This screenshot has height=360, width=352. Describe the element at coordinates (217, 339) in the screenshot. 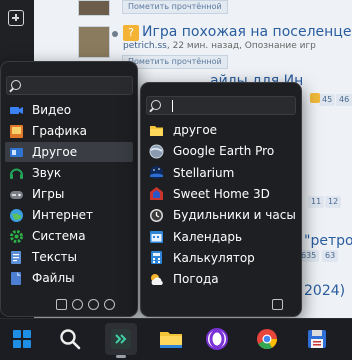

I see `opera-icon` at that location.